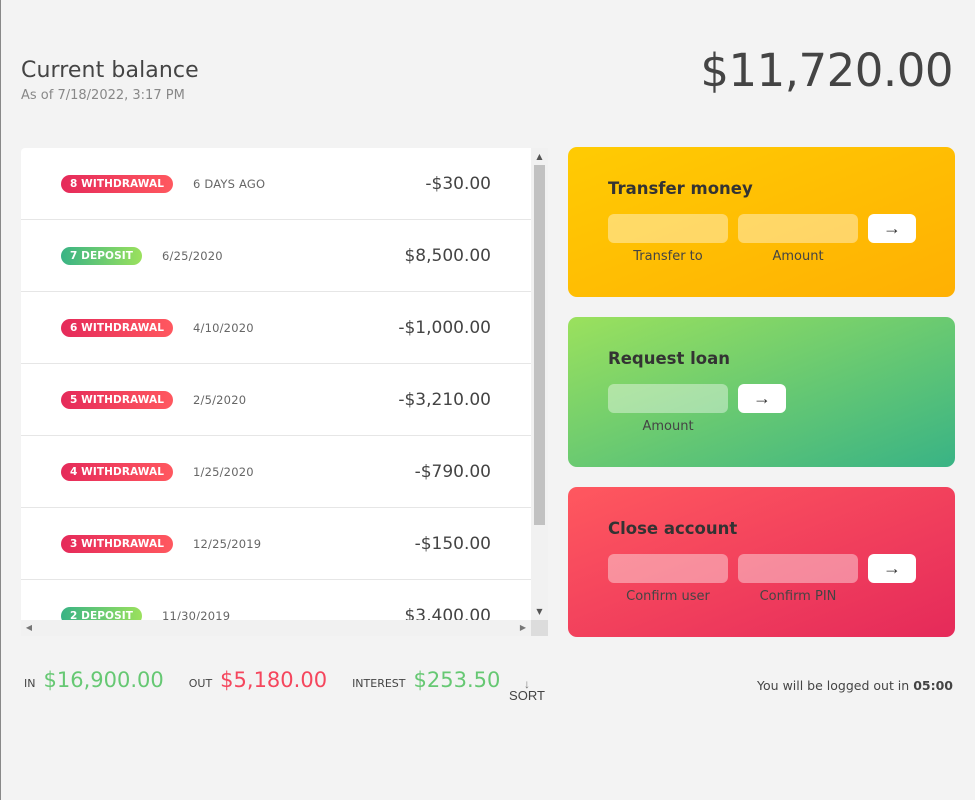  Describe the element at coordinates (117, 543) in the screenshot. I see `movement-type-badge: 3 withdrawal` at that location.